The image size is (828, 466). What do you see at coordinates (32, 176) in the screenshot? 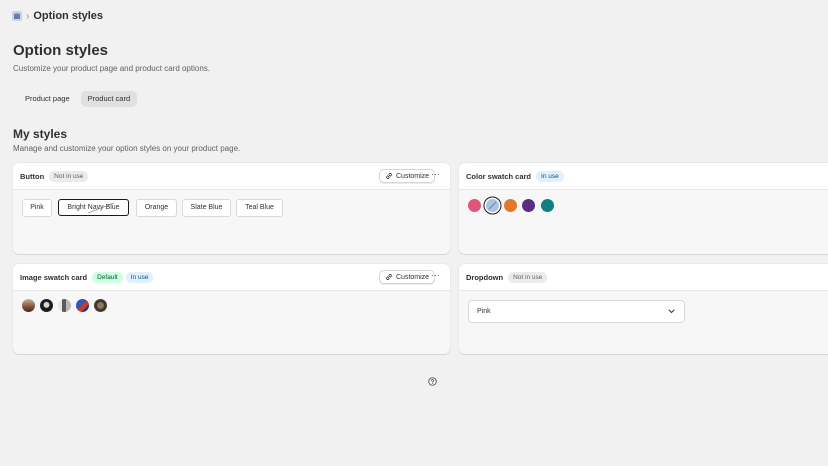
I see `card-title: Button` at bounding box center [32, 176].